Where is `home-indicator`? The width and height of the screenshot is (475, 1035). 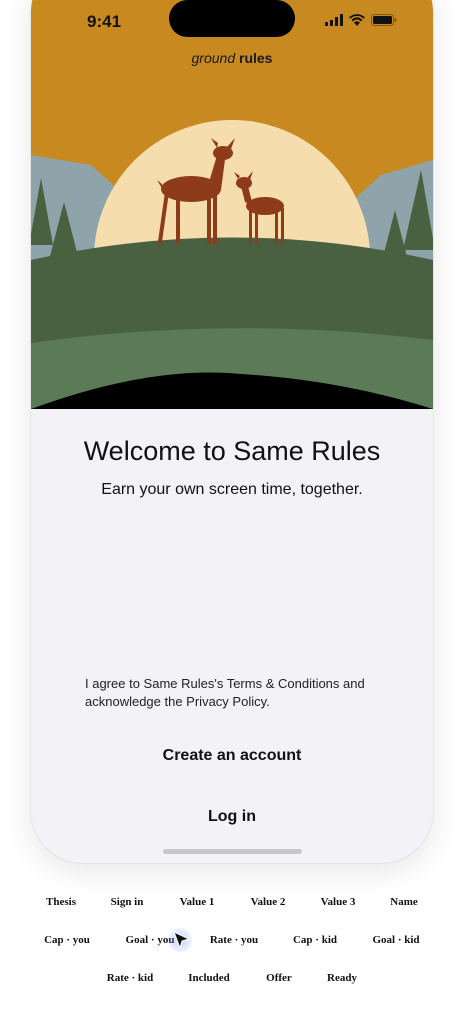
home-indicator is located at coordinates (232, 851).